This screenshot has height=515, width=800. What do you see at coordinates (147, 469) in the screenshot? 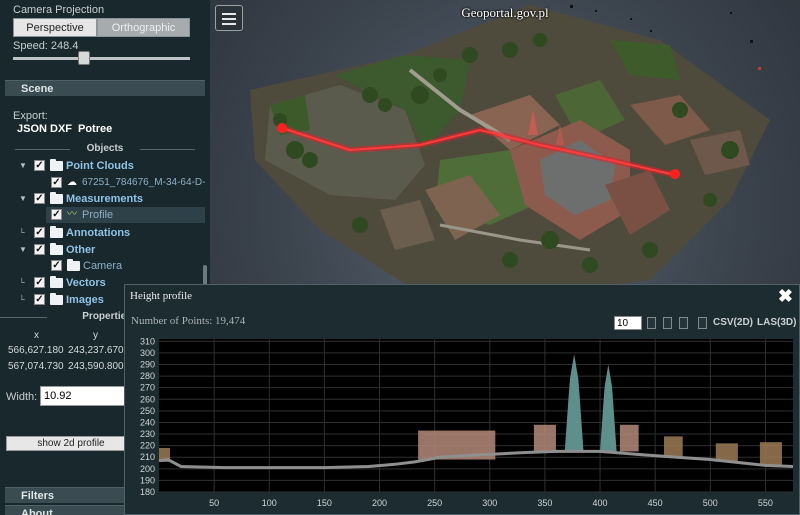
I see `y-tick-label: 200` at bounding box center [147, 469].